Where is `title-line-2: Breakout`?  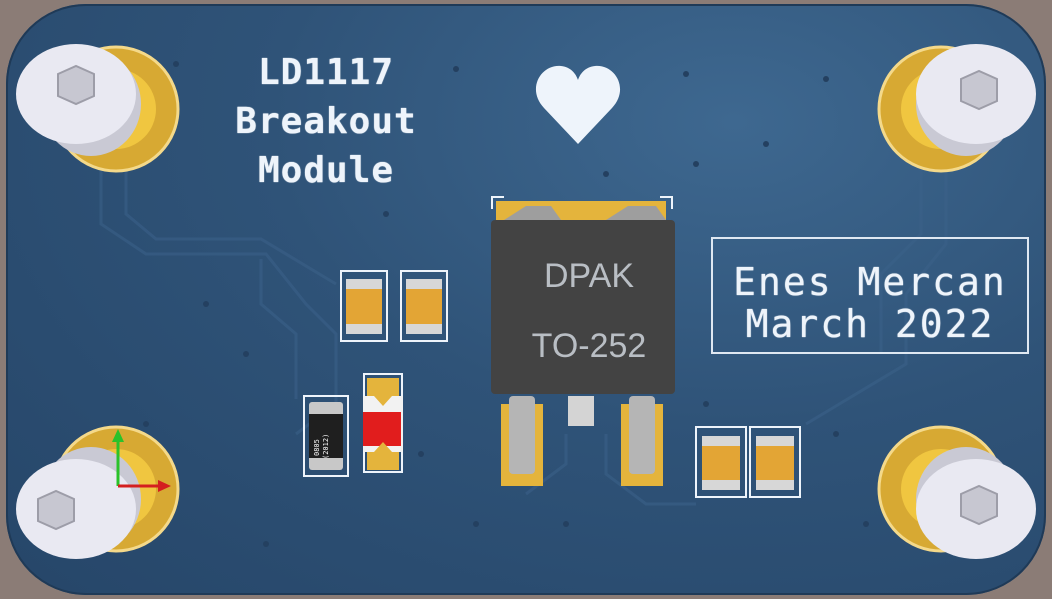
title-line-2: Breakout is located at coordinates (326, 121).